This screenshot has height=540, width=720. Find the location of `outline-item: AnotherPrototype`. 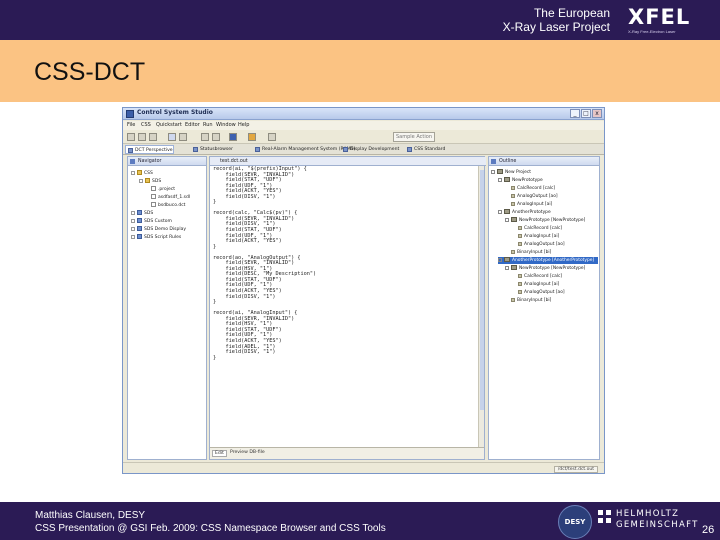

outline-item: AnotherPrototype is located at coordinates (524, 212).